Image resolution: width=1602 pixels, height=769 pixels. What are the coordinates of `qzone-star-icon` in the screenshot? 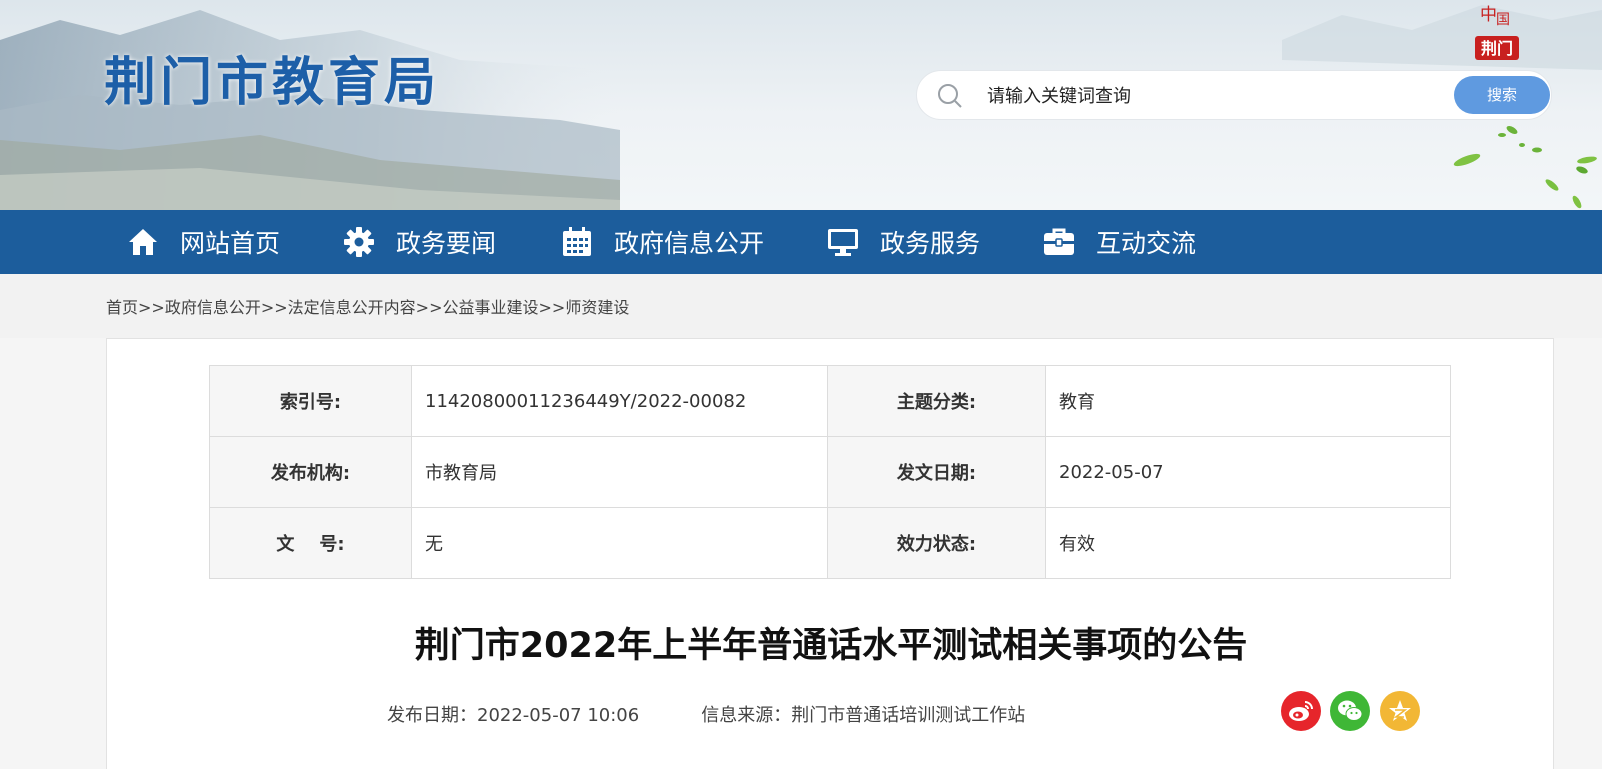 It's located at (1400, 710).